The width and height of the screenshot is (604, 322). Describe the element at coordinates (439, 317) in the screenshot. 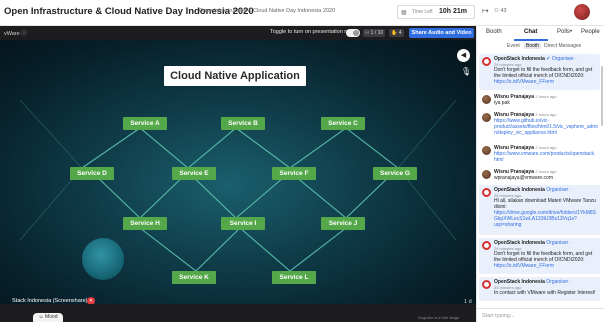

I see `stage-hint: Nugroho is in the stage` at that location.